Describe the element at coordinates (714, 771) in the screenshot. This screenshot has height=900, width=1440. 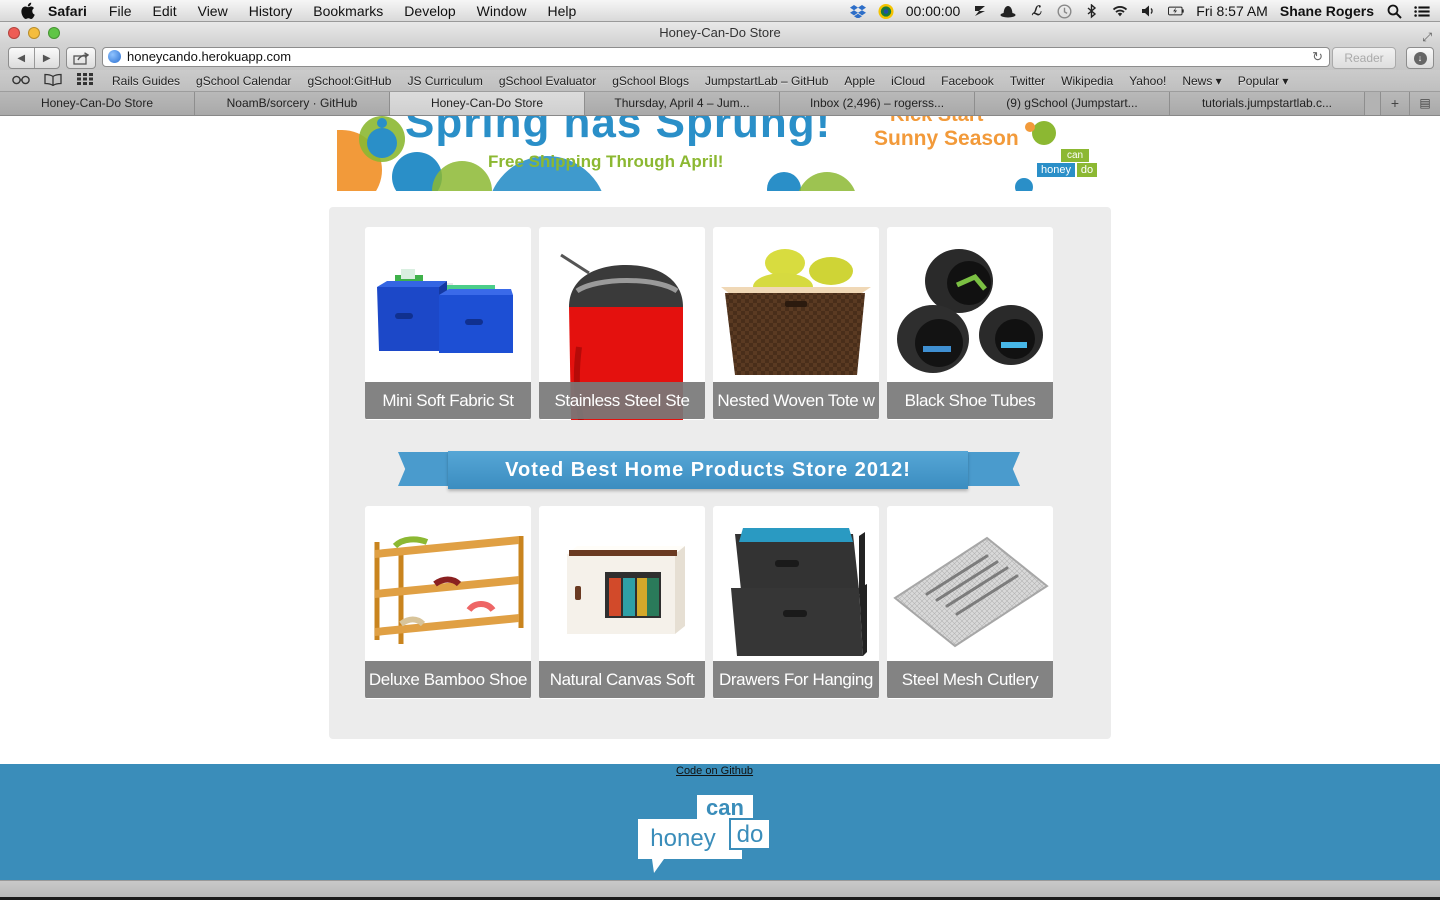
I see `code-on-github-link: Code on Github` at that location.